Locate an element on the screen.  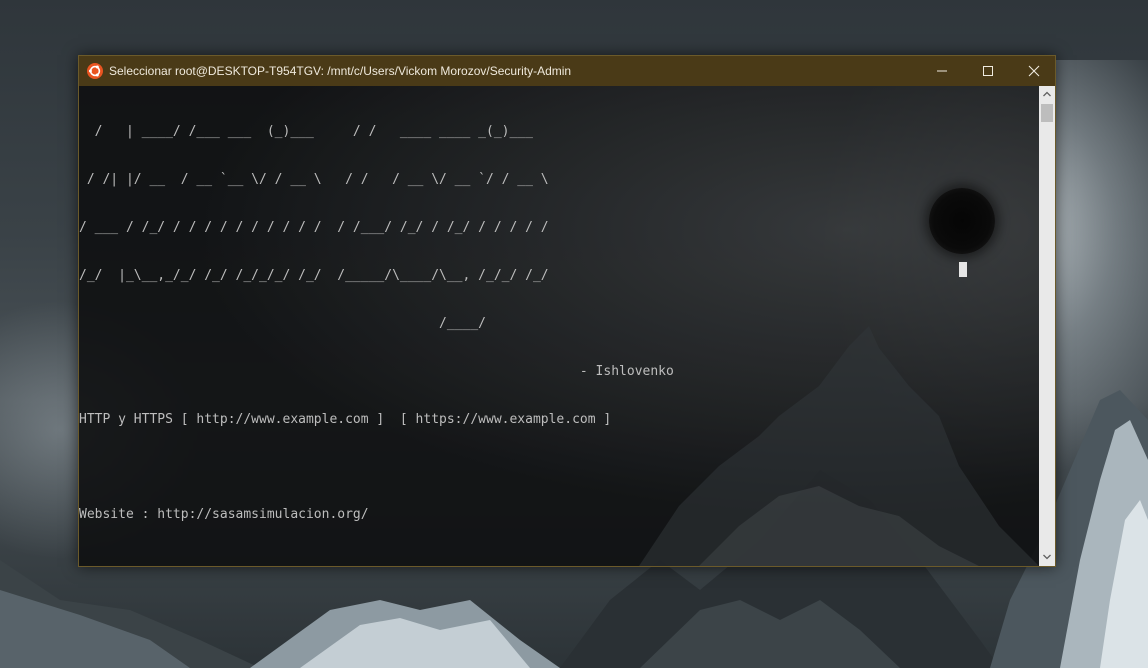
scroll-down-button is located at coordinates (1047, 557).